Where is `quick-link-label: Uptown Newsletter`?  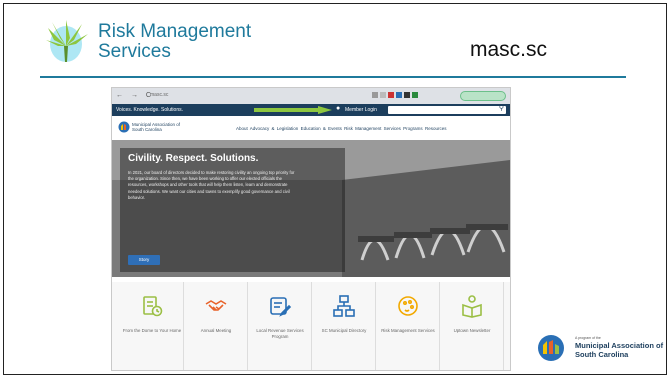
quick-link-label: Uptown Newsletter is located at coordinates (472, 330).